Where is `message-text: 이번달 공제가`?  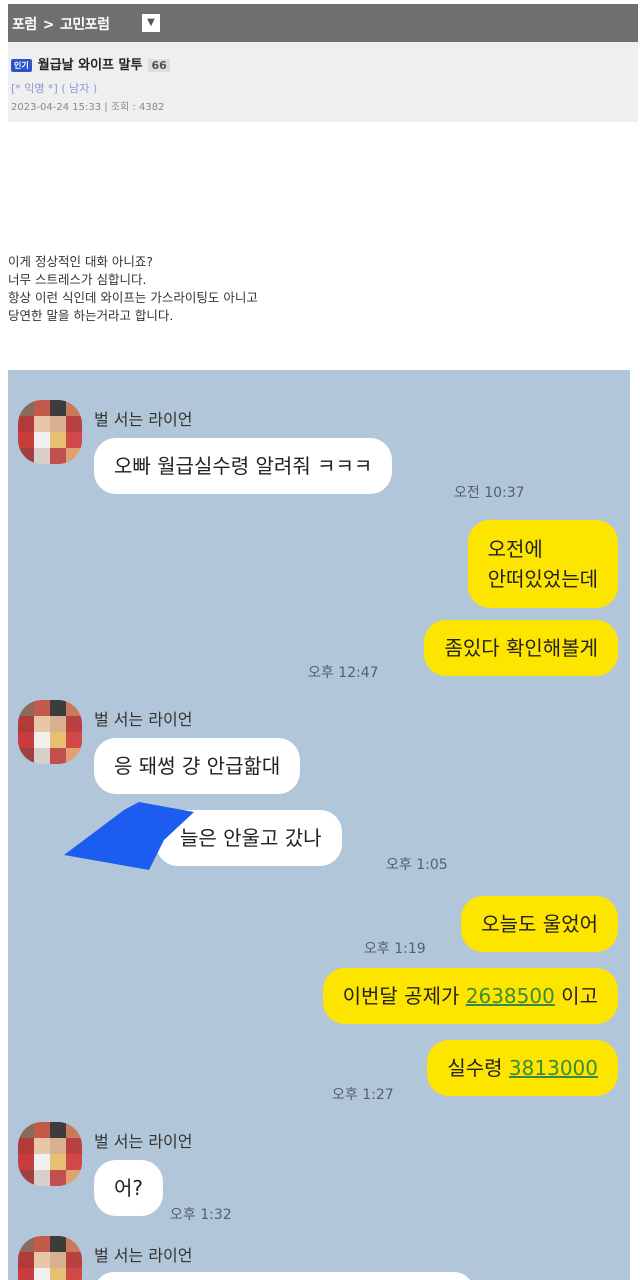 message-text: 이번달 공제가 is located at coordinates (404, 996).